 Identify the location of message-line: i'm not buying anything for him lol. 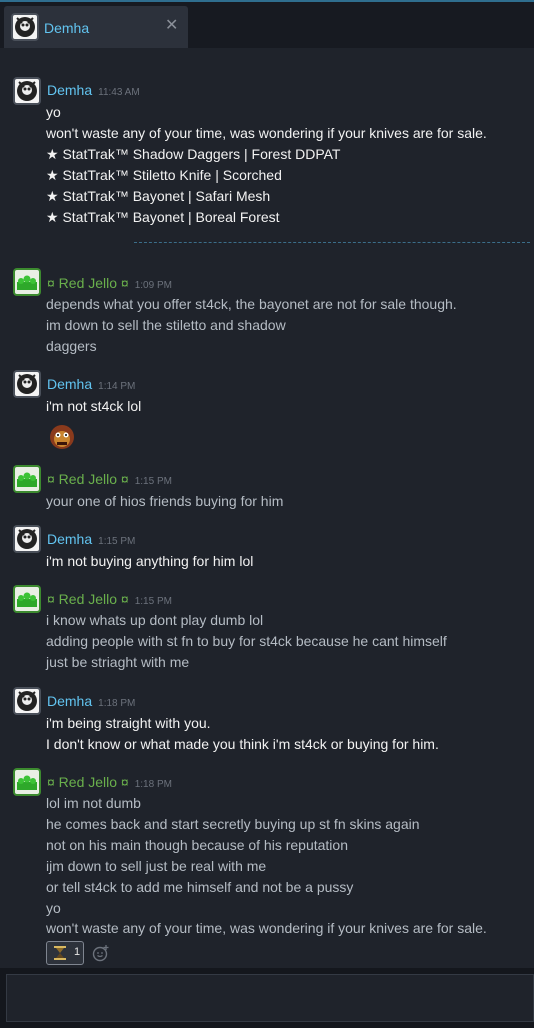
(150, 561).